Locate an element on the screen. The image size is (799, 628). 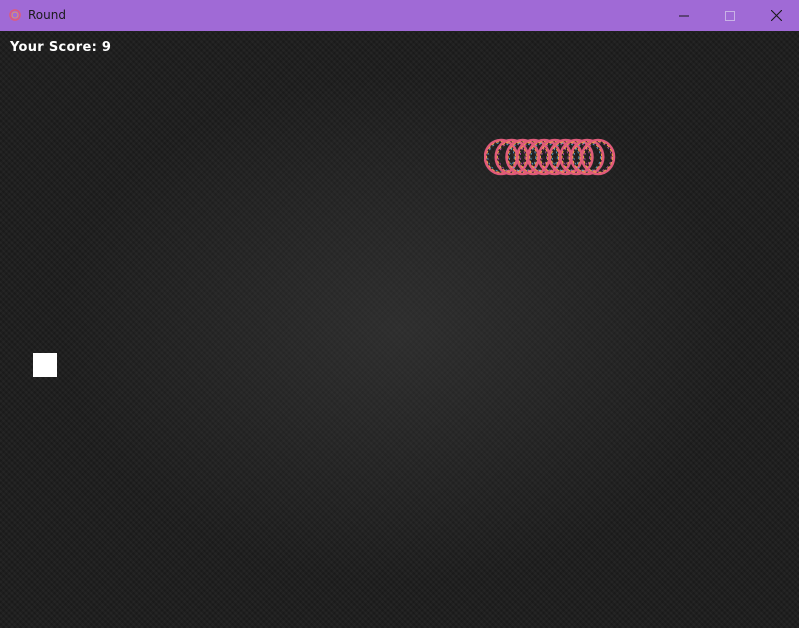
title-bar: Round is located at coordinates (399, 15).